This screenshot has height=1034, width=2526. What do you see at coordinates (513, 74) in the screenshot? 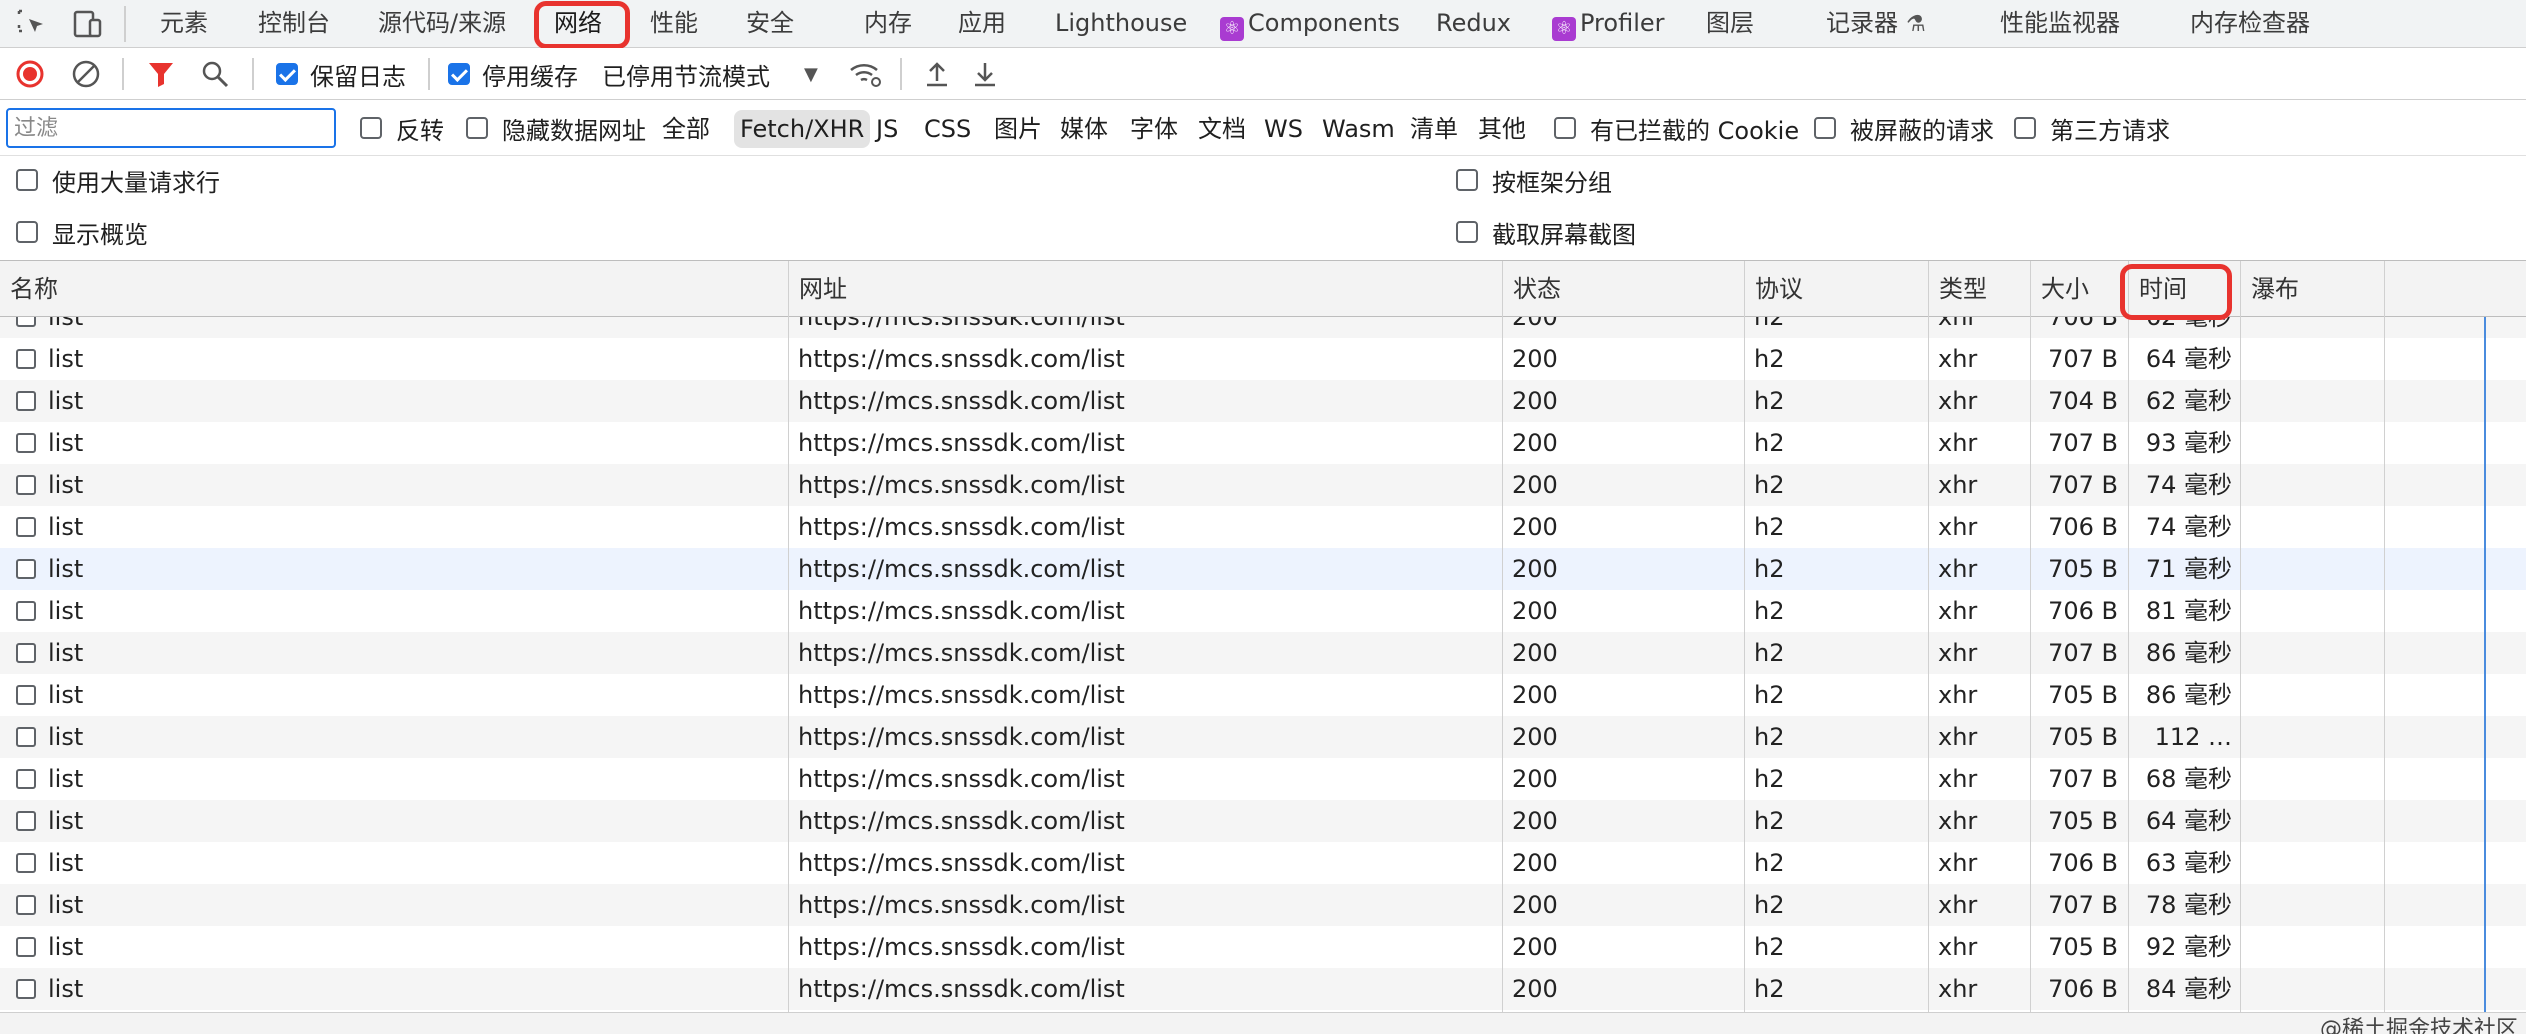
I see `disable-cache-checkbox: 停用缓存` at bounding box center [513, 74].